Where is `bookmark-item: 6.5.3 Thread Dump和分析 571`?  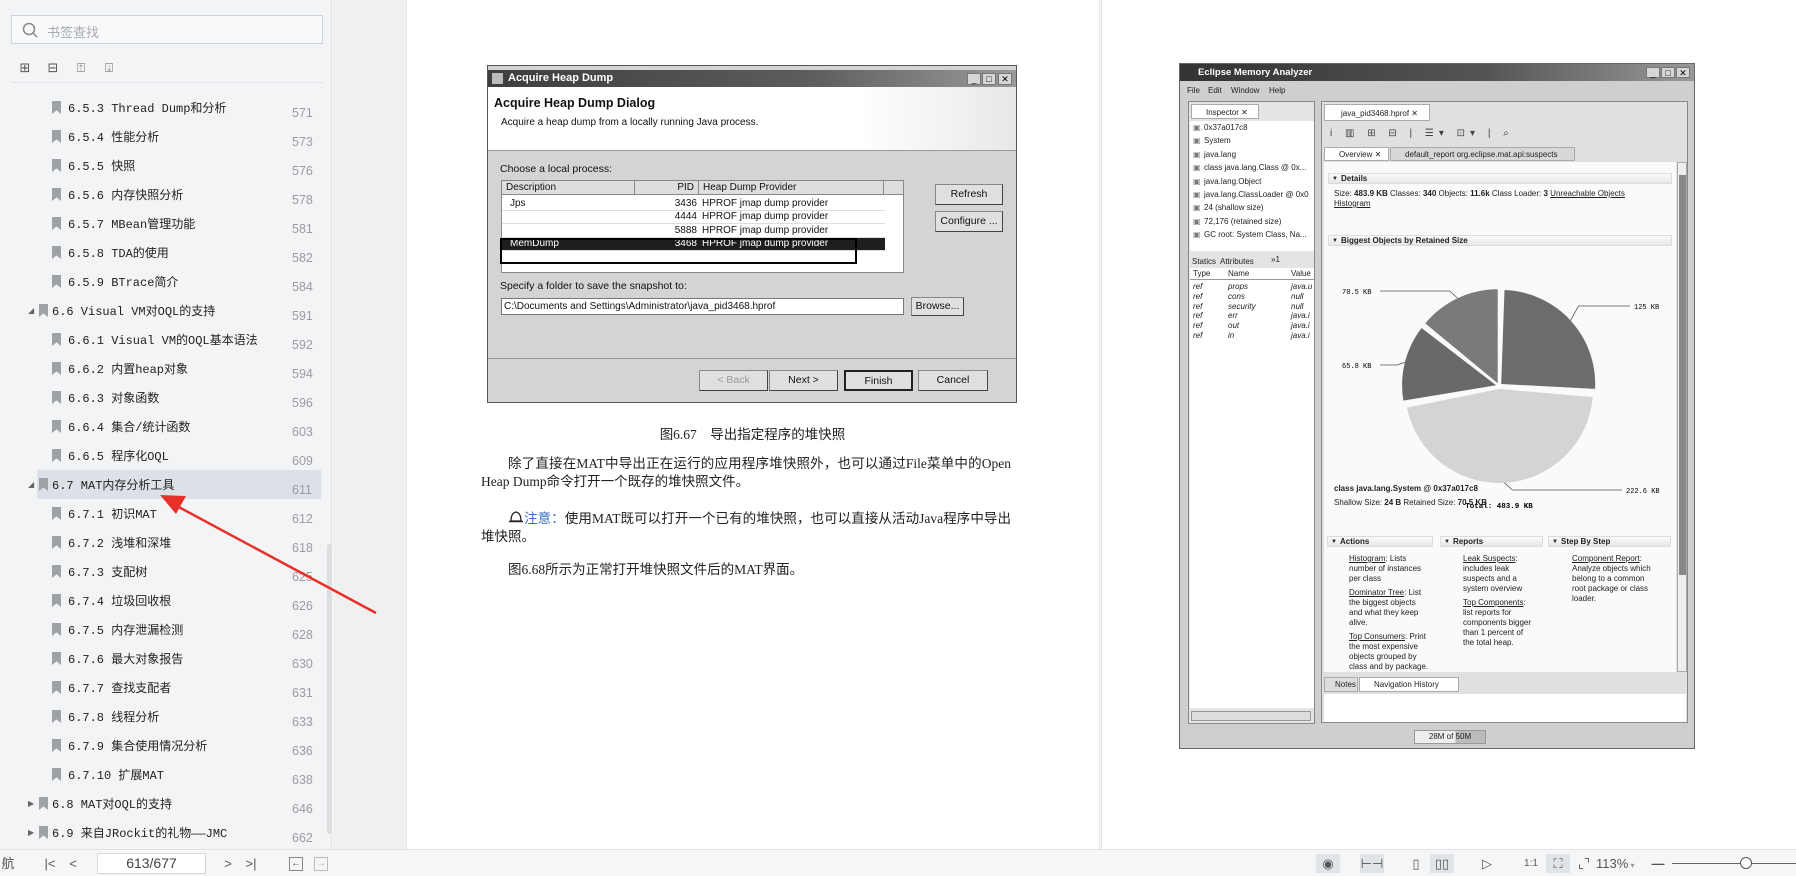
bookmark-item: 6.5.3 Thread Dump和分析 571 is located at coordinates (162, 107).